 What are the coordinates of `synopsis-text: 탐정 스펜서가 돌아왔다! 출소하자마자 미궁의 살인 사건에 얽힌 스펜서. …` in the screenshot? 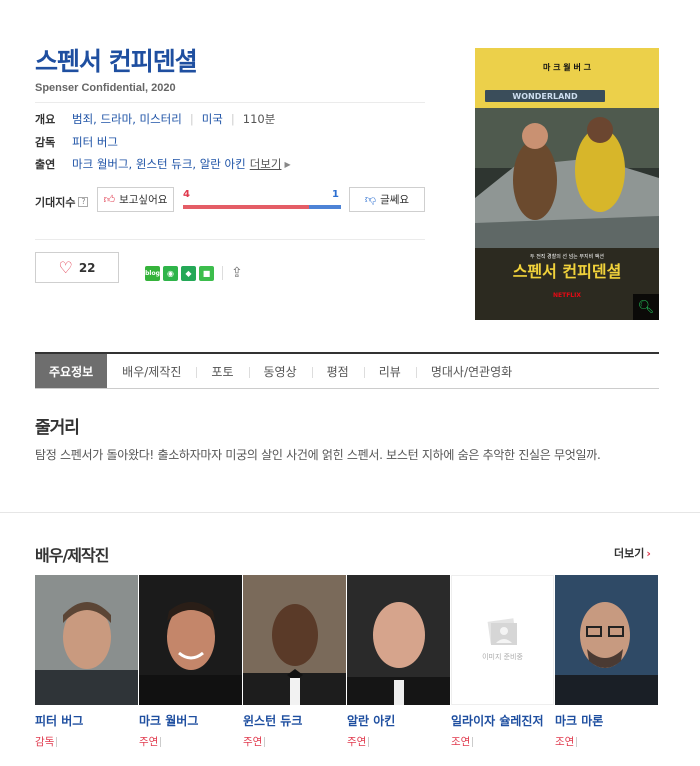 It's located at (318, 455).